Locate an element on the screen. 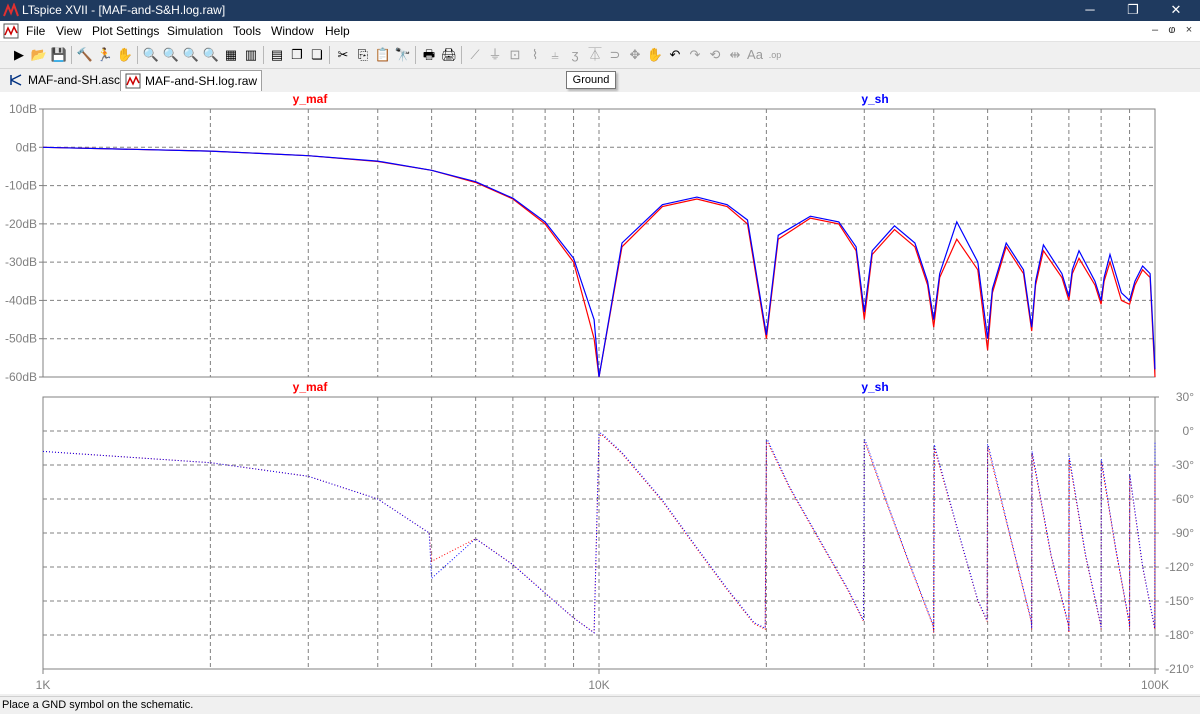  y-tick-label: 10dB is located at coordinates (23, 109).